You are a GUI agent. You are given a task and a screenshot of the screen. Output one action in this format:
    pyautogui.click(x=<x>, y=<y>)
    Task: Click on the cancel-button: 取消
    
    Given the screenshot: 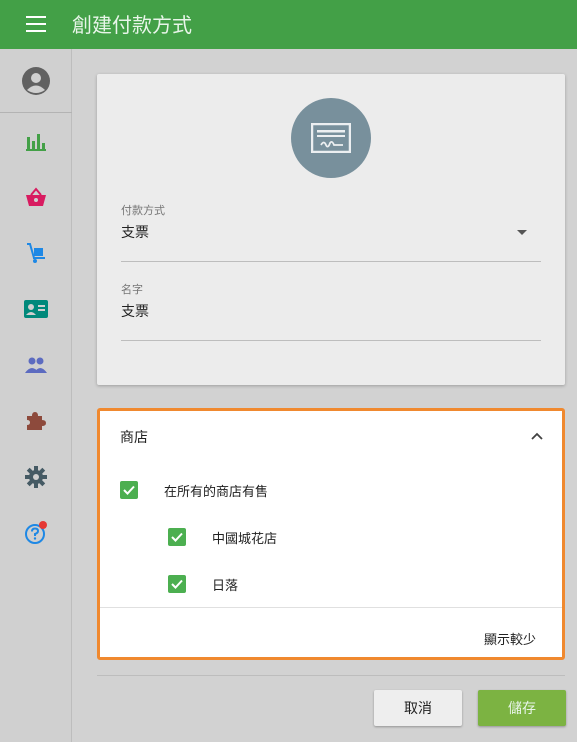 What is the action you would take?
    pyautogui.click(x=418, y=708)
    